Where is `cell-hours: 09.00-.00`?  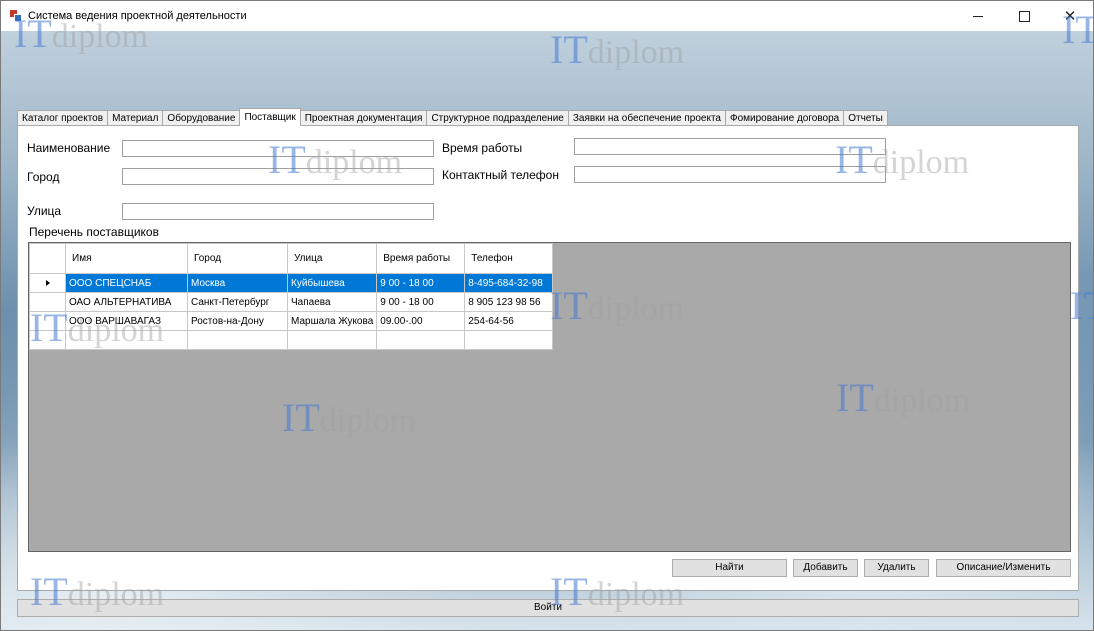
cell-hours: 09.00-.00 is located at coordinates (421, 321).